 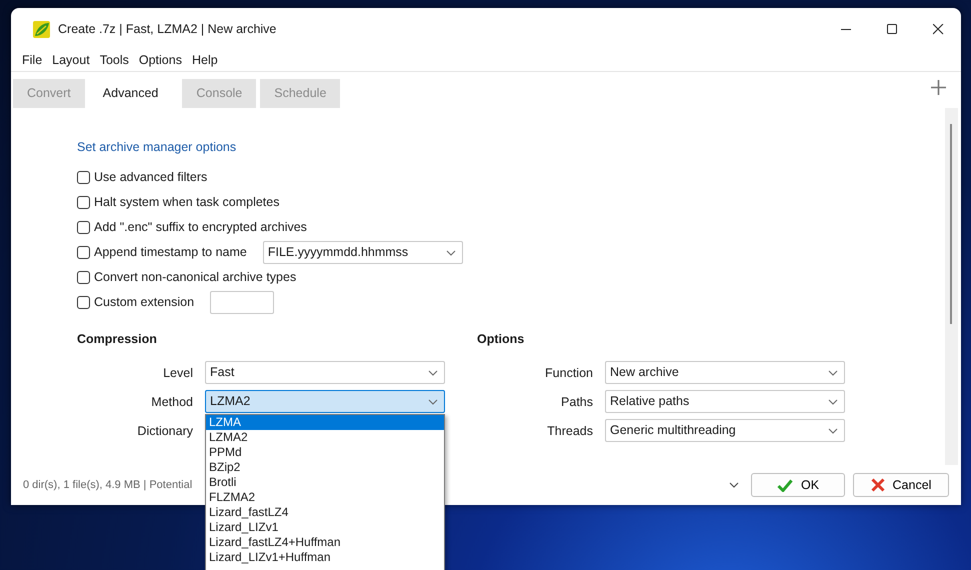 I want to click on dropdown-option: LZMA, so click(x=325, y=422).